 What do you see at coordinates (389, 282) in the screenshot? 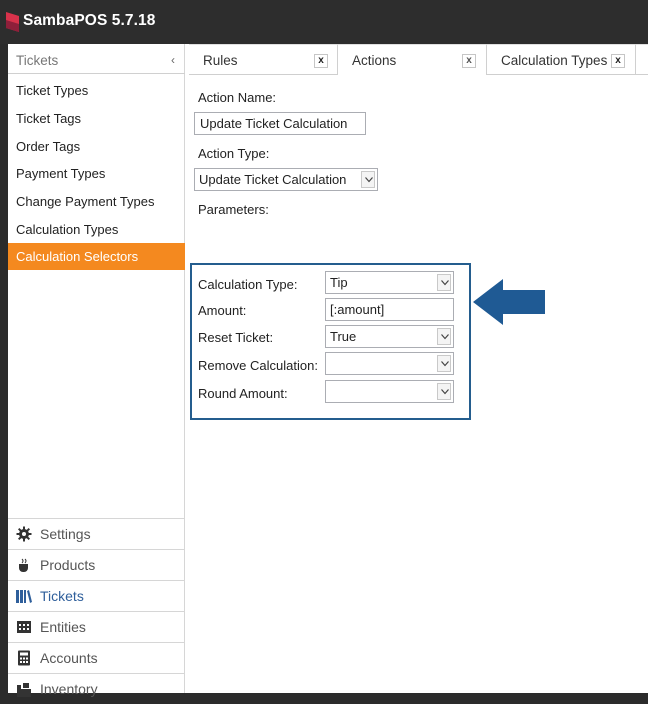
I see `calculation-type-select: Tip` at bounding box center [389, 282].